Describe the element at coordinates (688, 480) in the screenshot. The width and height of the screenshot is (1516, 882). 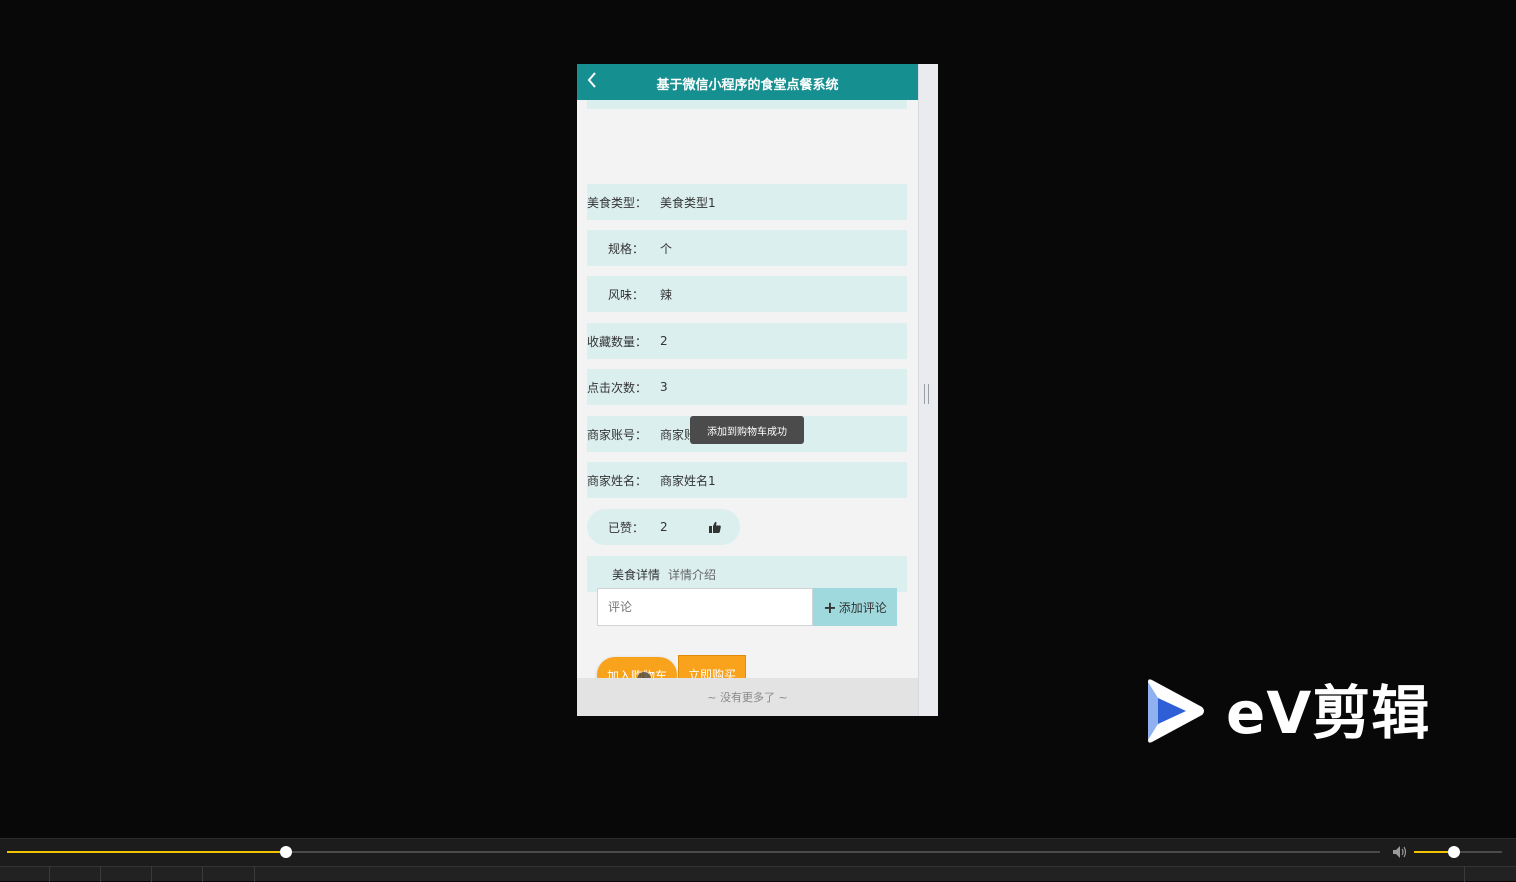
I see `field-value: 商家姓名1` at that location.